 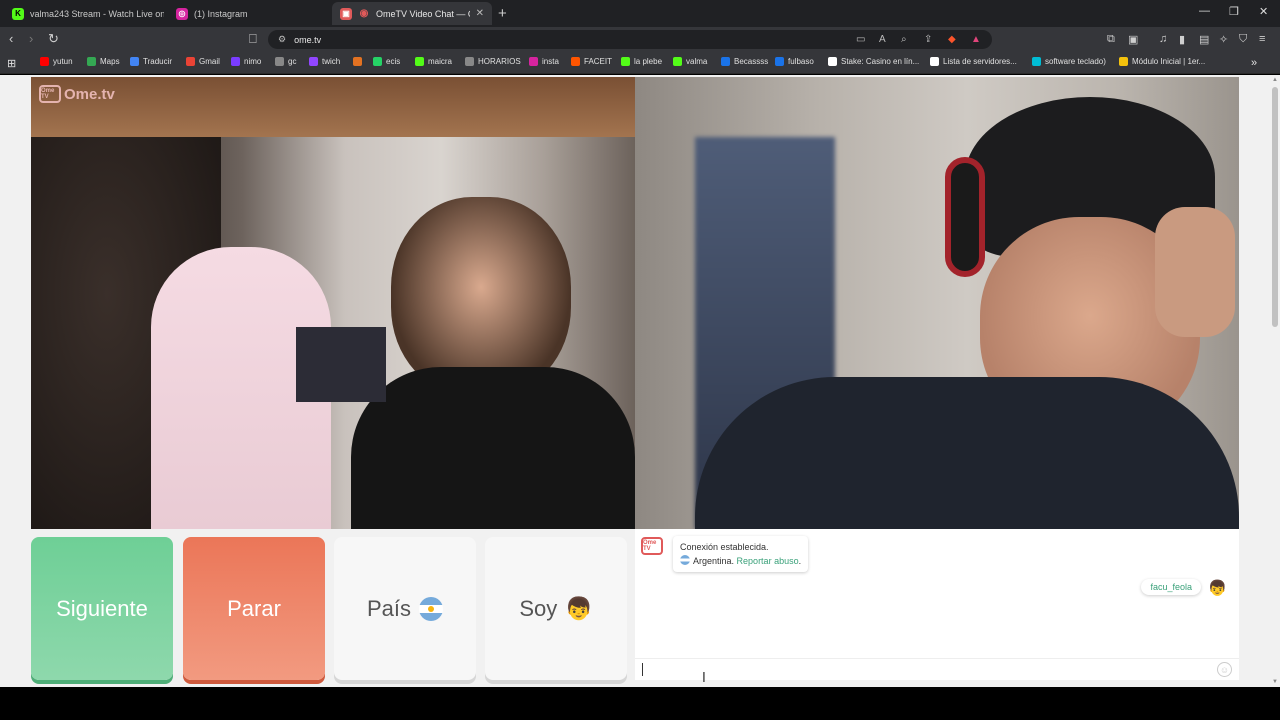 What do you see at coordinates (285, 61) in the screenshot?
I see `bookmark-gc: gc` at bounding box center [285, 61].